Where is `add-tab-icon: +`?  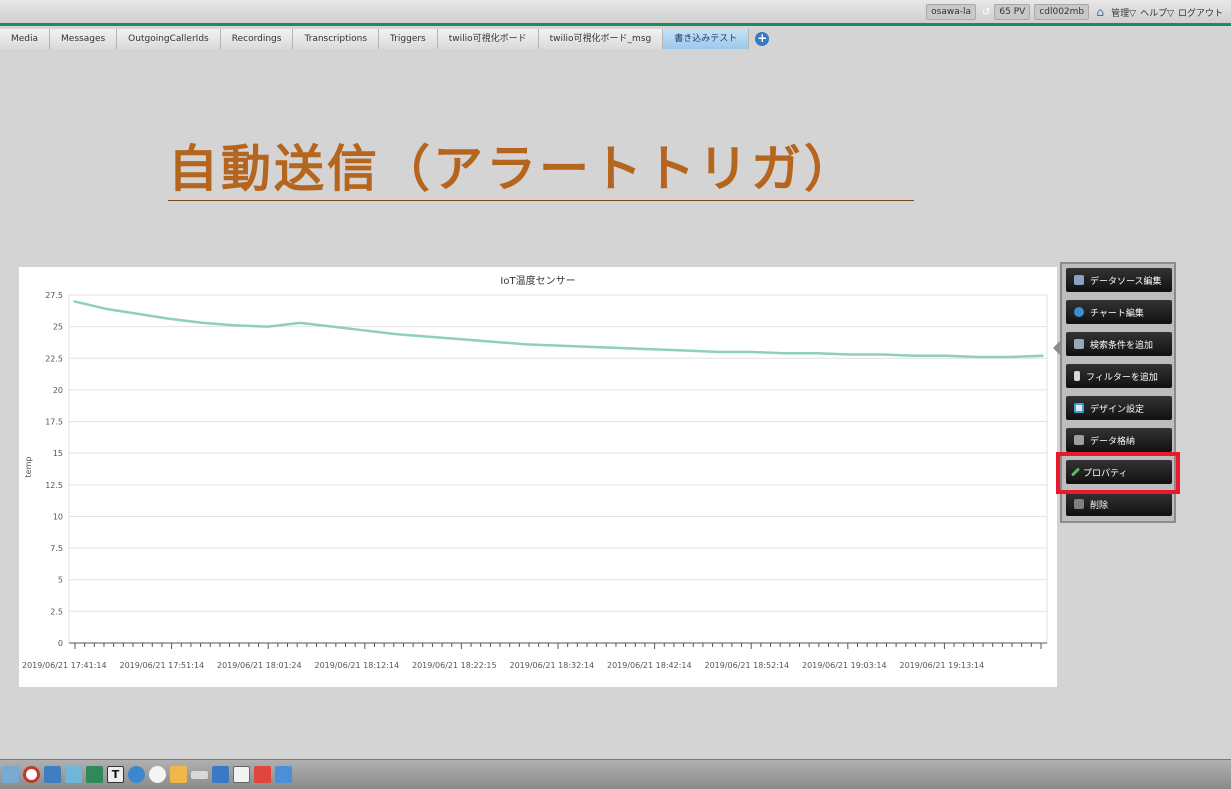
add-tab-icon: + is located at coordinates (762, 39).